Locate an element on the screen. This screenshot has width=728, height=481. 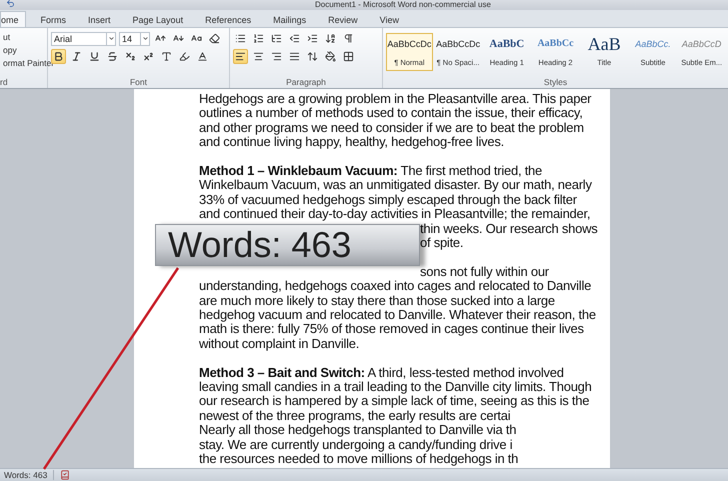
document-text-line: of spite. is located at coordinates (442, 243).